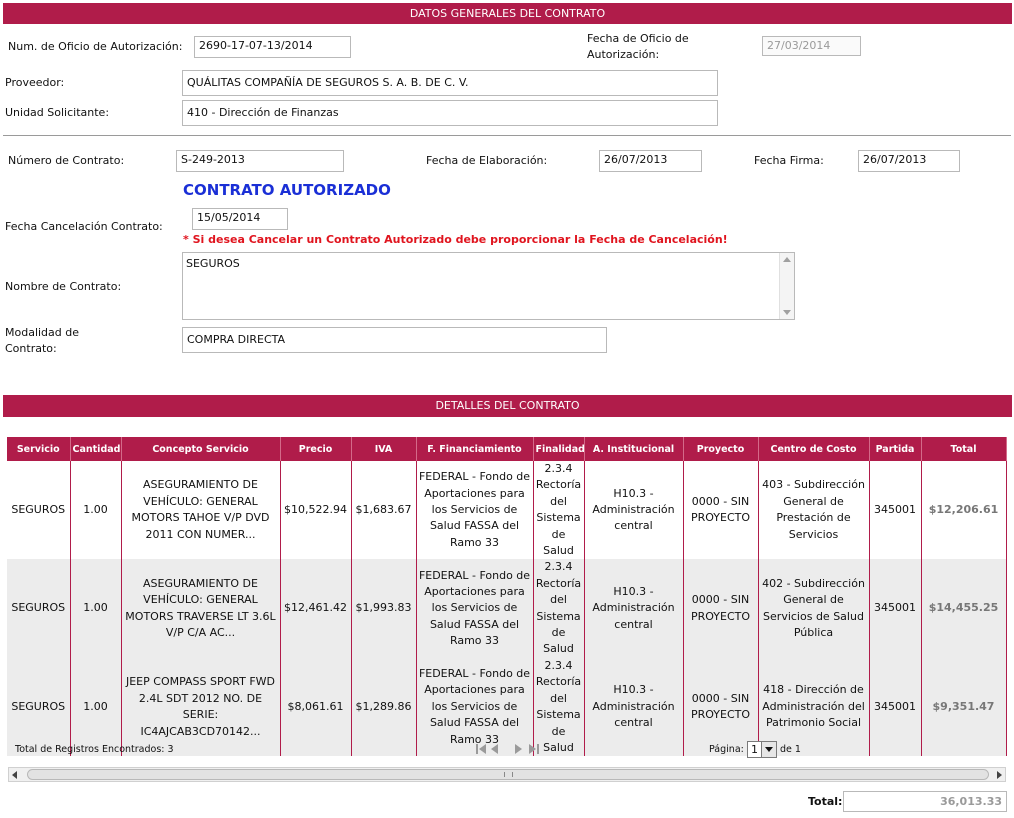 The height and width of the screenshot is (818, 1014). I want to click on proveedor-label: Proveedor:, so click(35, 82).